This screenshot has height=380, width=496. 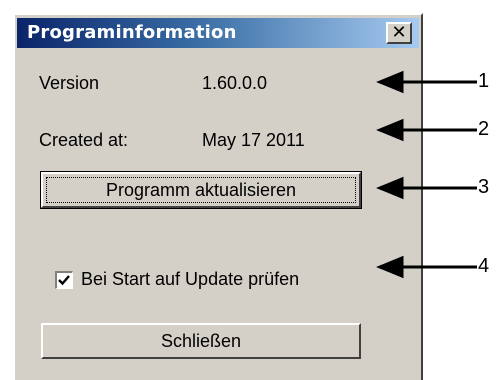 I want to click on callout-arrows, so click(x=426, y=174).